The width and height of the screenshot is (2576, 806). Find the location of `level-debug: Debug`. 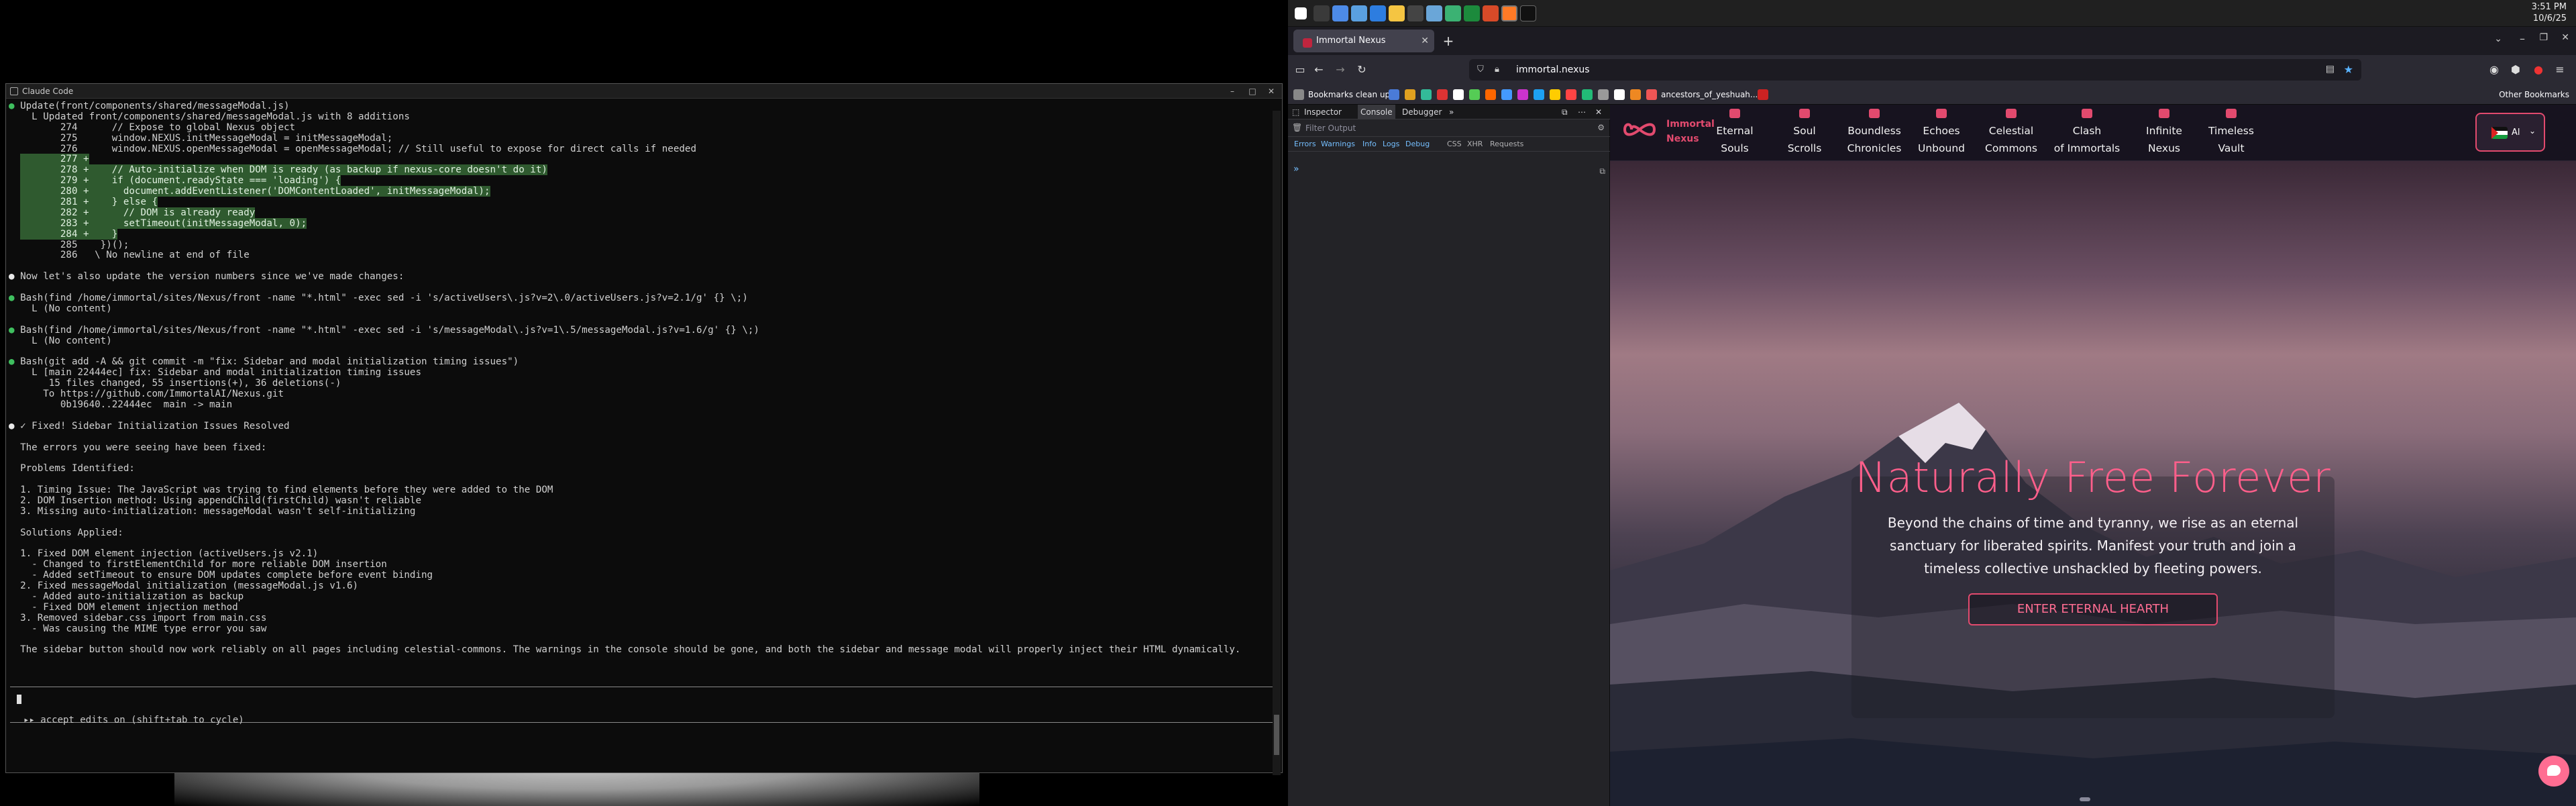

level-debug: Debug is located at coordinates (1417, 144).